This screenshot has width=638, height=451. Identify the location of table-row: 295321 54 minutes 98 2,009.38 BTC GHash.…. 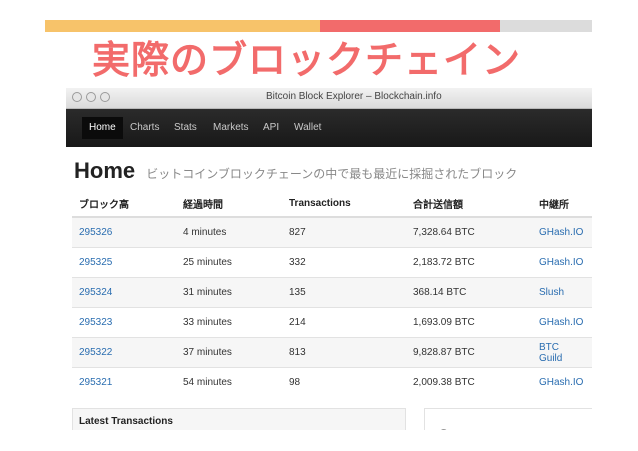
(332, 382).